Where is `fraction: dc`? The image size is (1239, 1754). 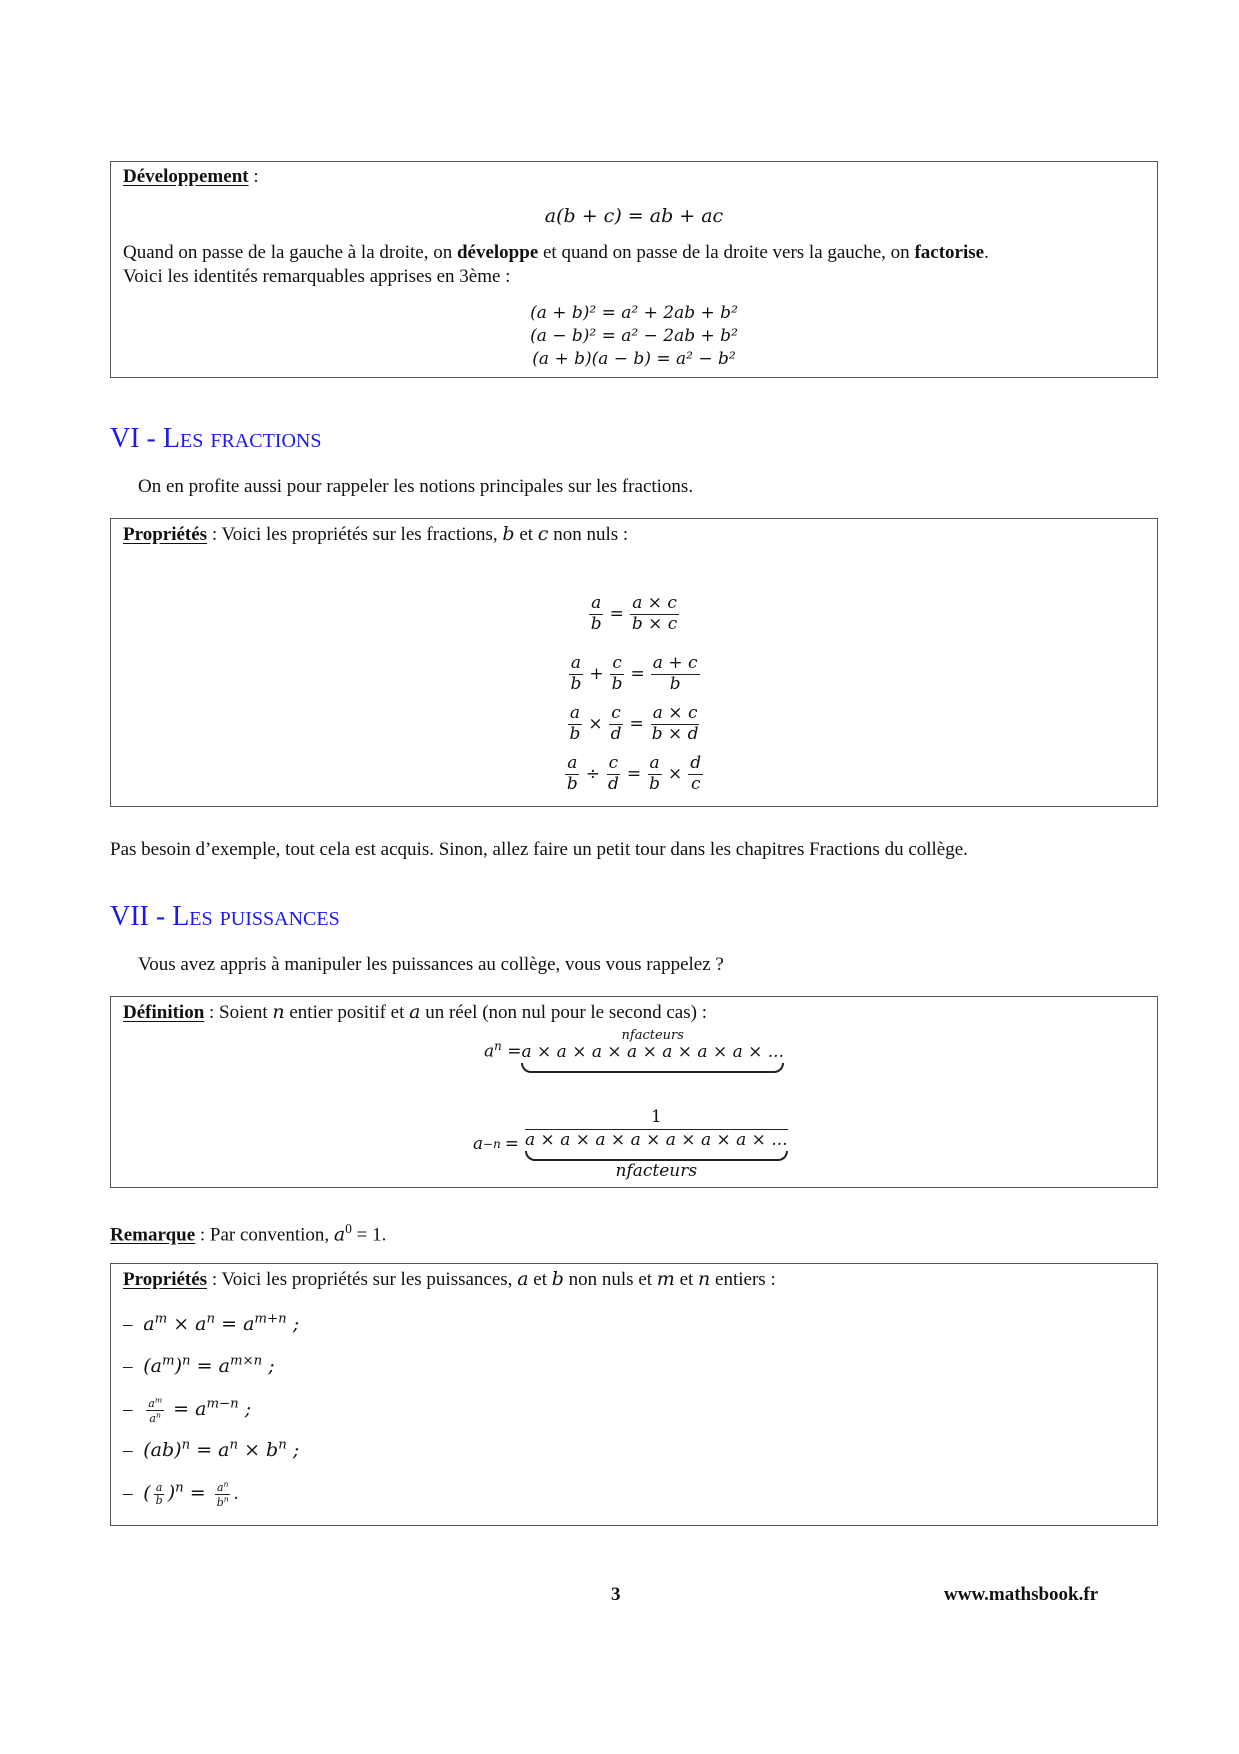 fraction: dc is located at coordinates (696, 773).